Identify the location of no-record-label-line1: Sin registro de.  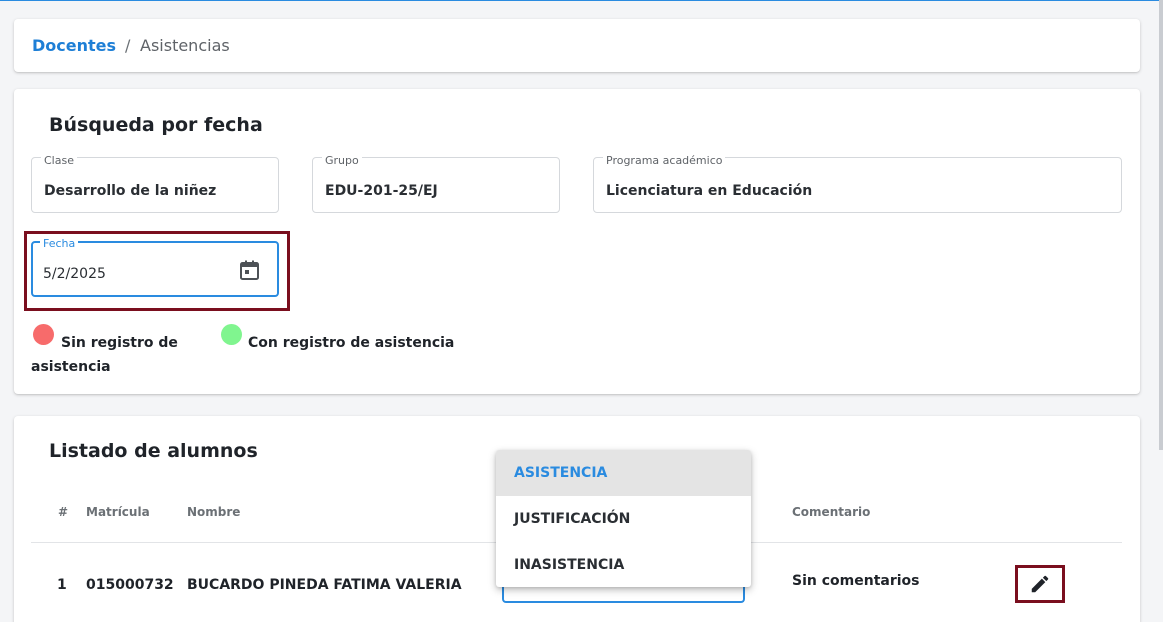
(119, 343).